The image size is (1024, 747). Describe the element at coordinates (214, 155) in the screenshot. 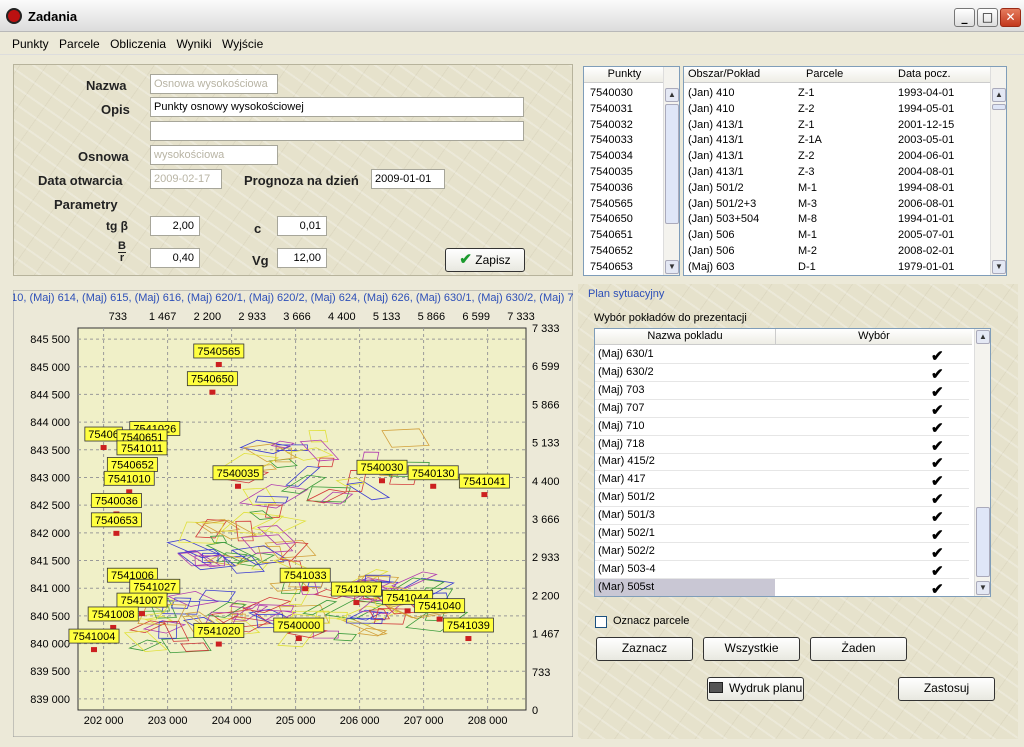

I see `osnowa-field: wysokościowa` at that location.